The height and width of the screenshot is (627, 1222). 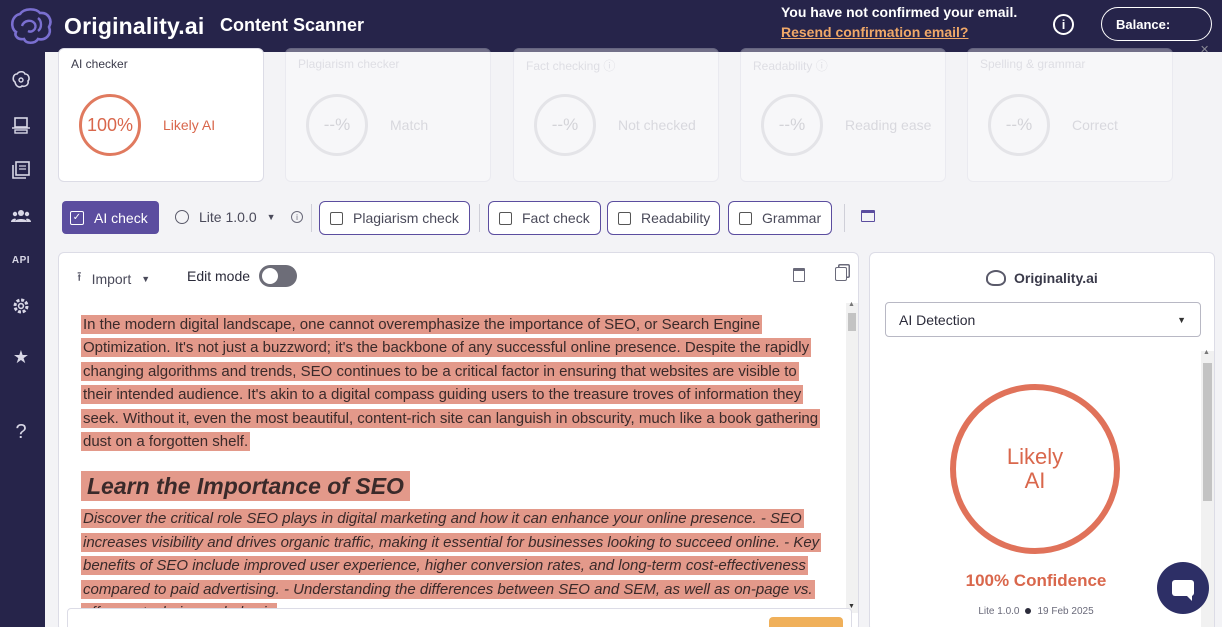 I want to click on card-ai-checker: AI checker 100% Likely AI, so click(x=161, y=115).